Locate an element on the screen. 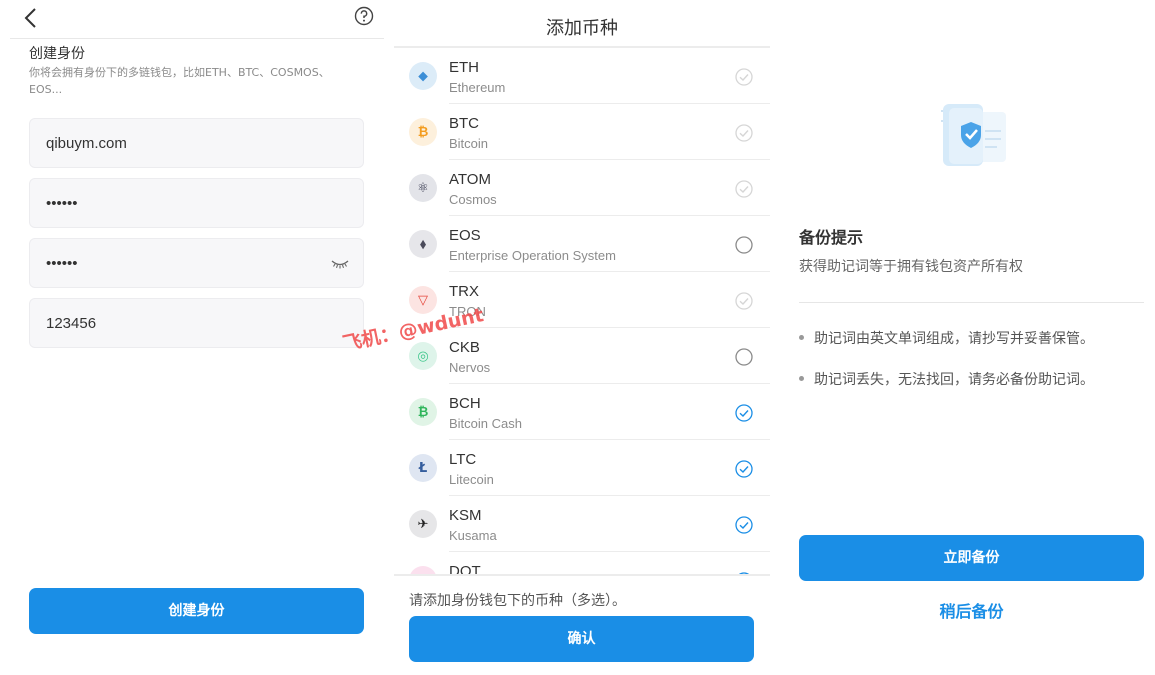 The width and height of the screenshot is (1155, 675). identity-name-input is located at coordinates (196, 143).